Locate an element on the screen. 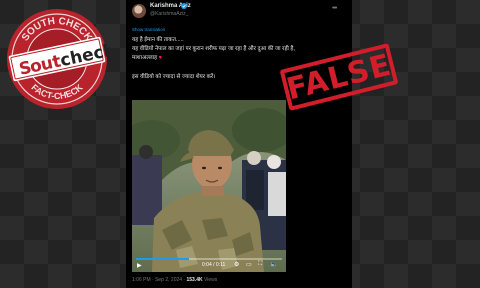 The width and height of the screenshot is (480, 288). south-check-seal-logo: SOUTH CHECK FACT-CHECK S o u t check is located at coordinates (60, 59).